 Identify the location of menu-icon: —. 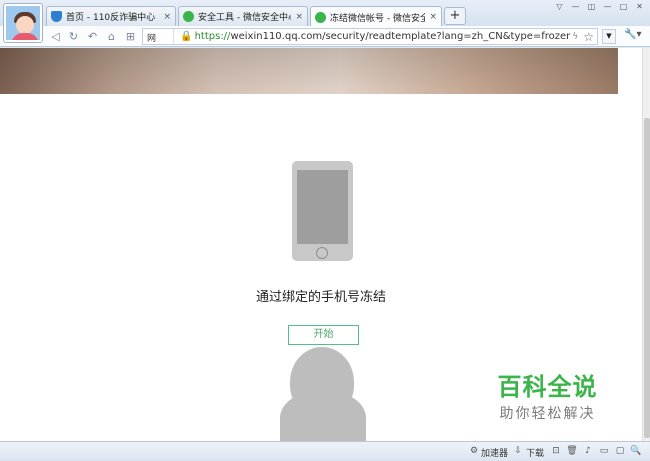
(575, 7).